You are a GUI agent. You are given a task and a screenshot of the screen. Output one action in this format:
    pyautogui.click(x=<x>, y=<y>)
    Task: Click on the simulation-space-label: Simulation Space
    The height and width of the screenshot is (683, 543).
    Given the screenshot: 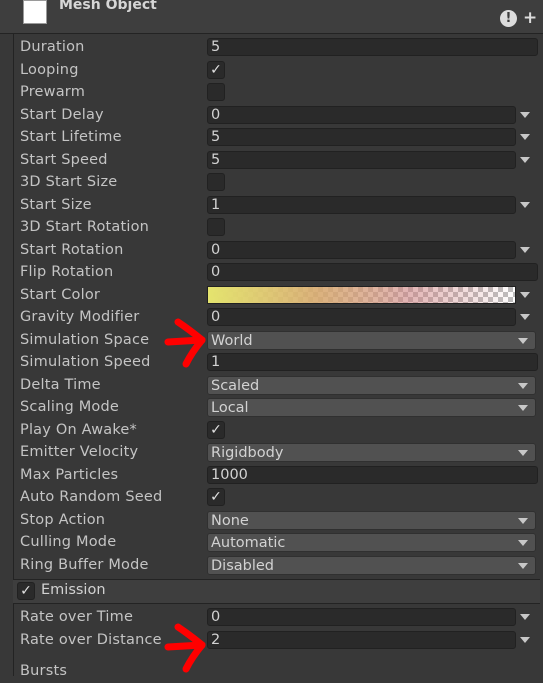 What is the action you would take?
    pyautogui.click(x=85, y=340)
    